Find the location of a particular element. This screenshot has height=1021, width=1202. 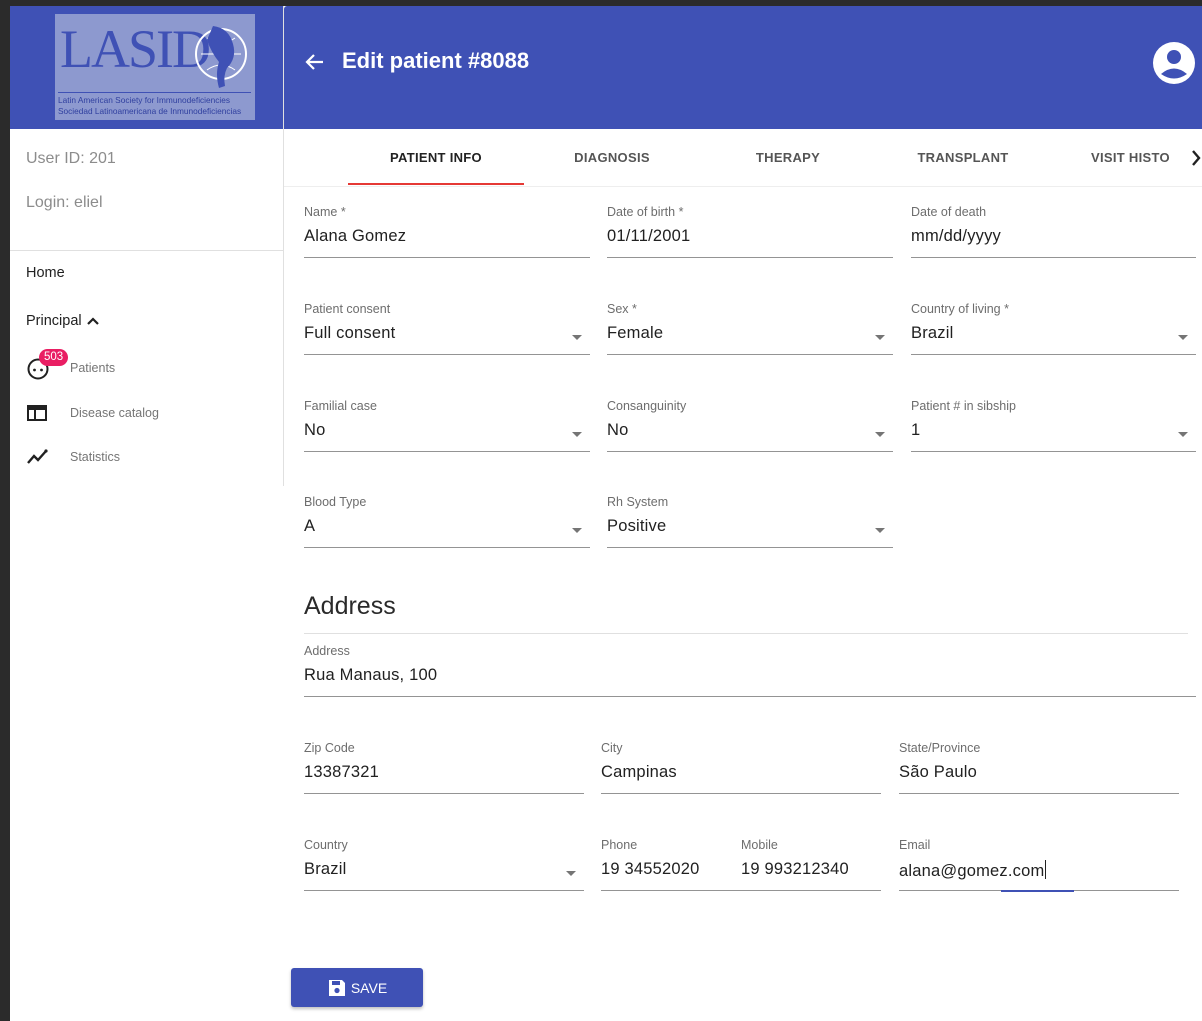

account-circle-icon is located at coordinates (1174, 63).